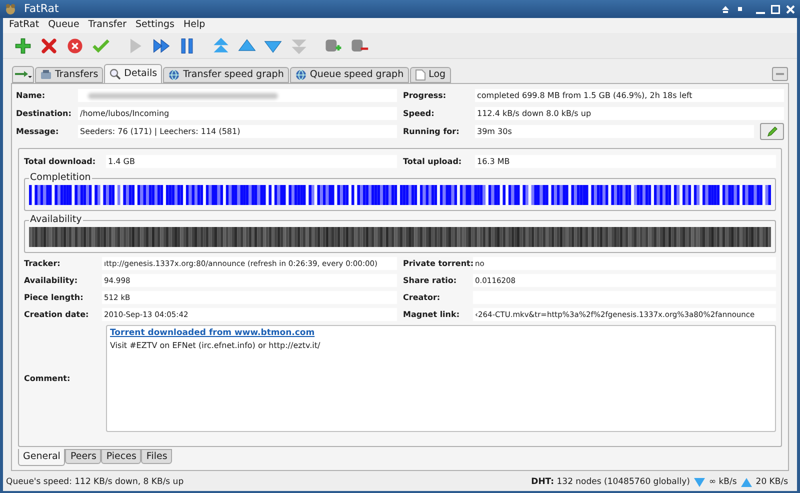 The height and width of the screenshot is (493, 800). I want to click on field-label: Message:, so click(38, 132).